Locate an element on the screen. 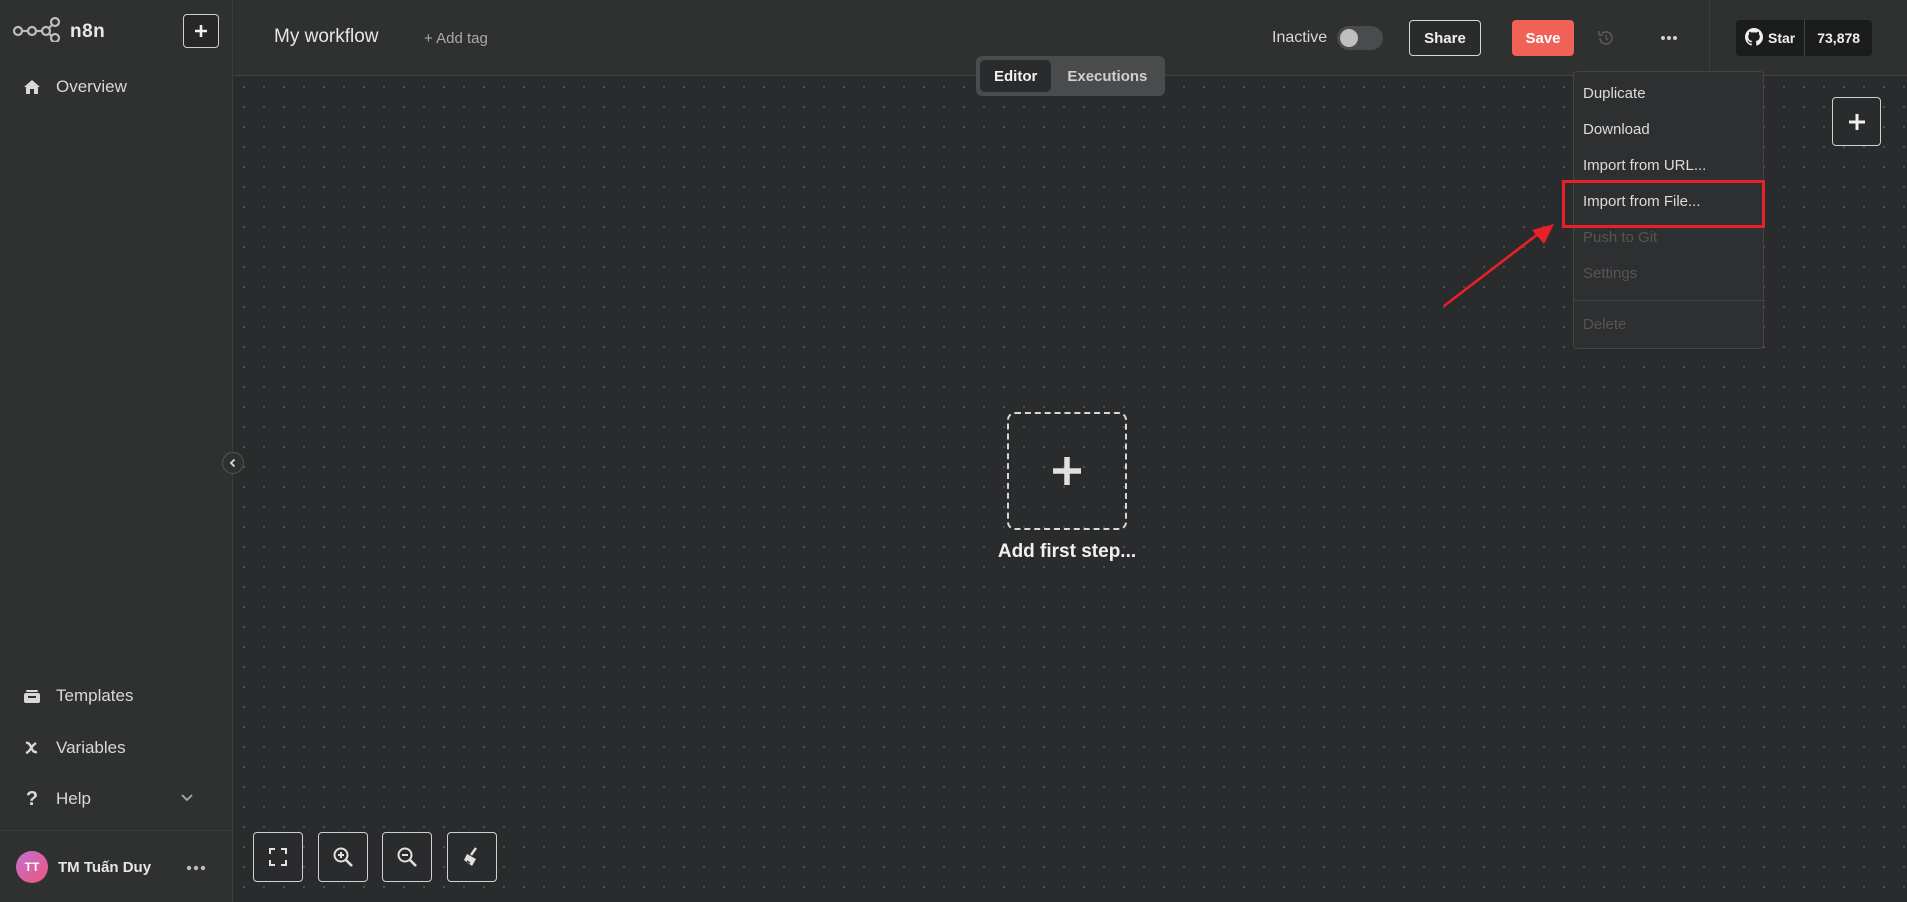 This screenshot has height=902, width=1907. add-first-step-button is located at coordinates (1067, 471).